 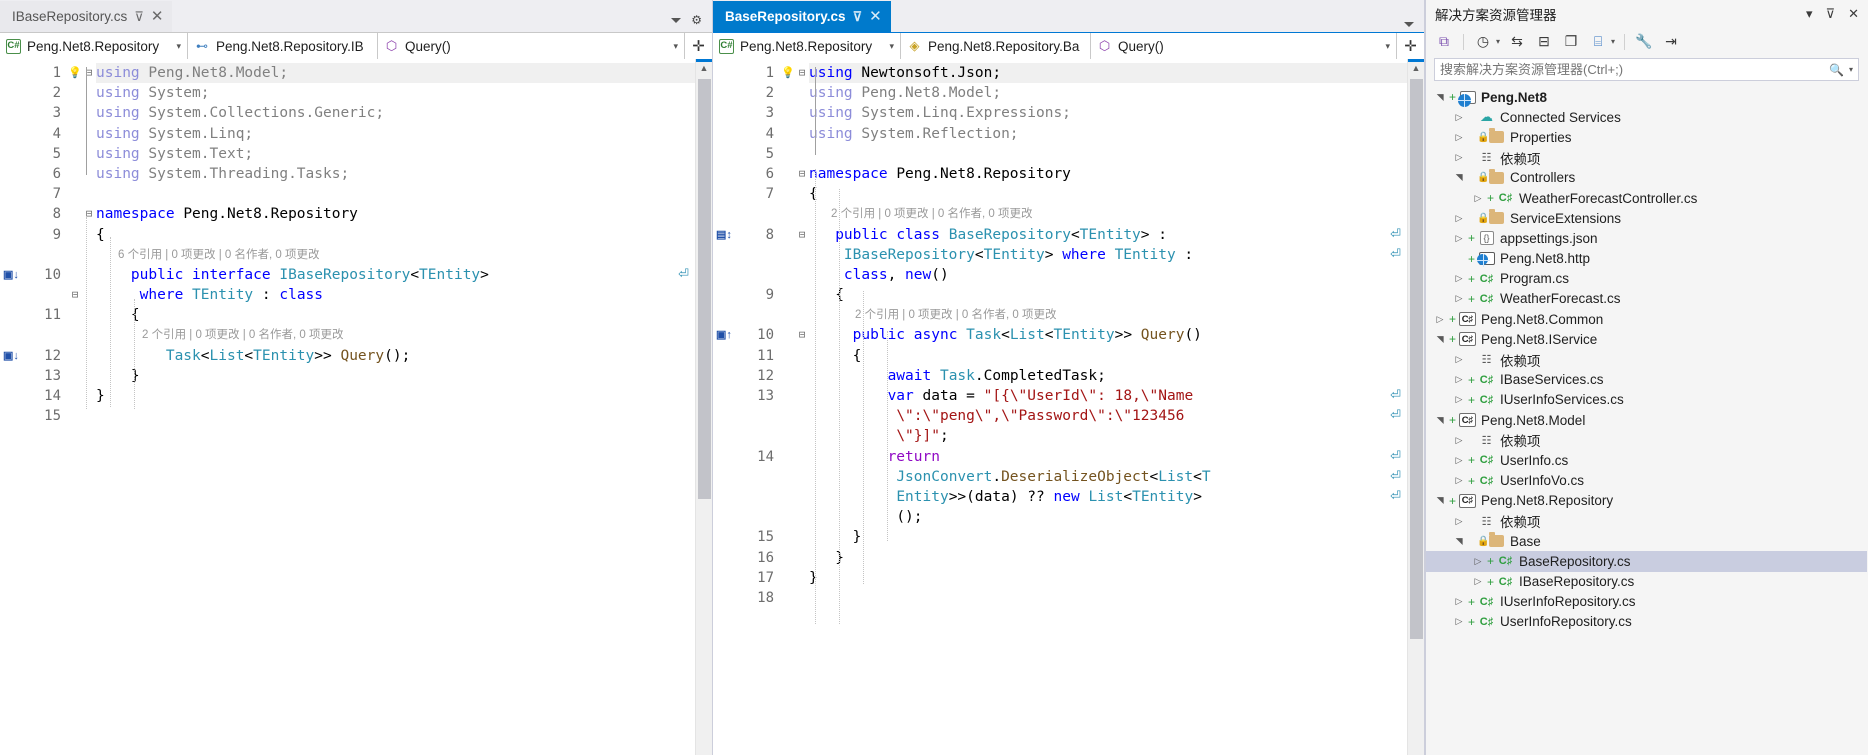 What do you see at coordinates (1243, 46) in the screenshot?
I see `nav-member-dropdown-right: ⬡ Query() ▾` at bounding box center [1243, 46].